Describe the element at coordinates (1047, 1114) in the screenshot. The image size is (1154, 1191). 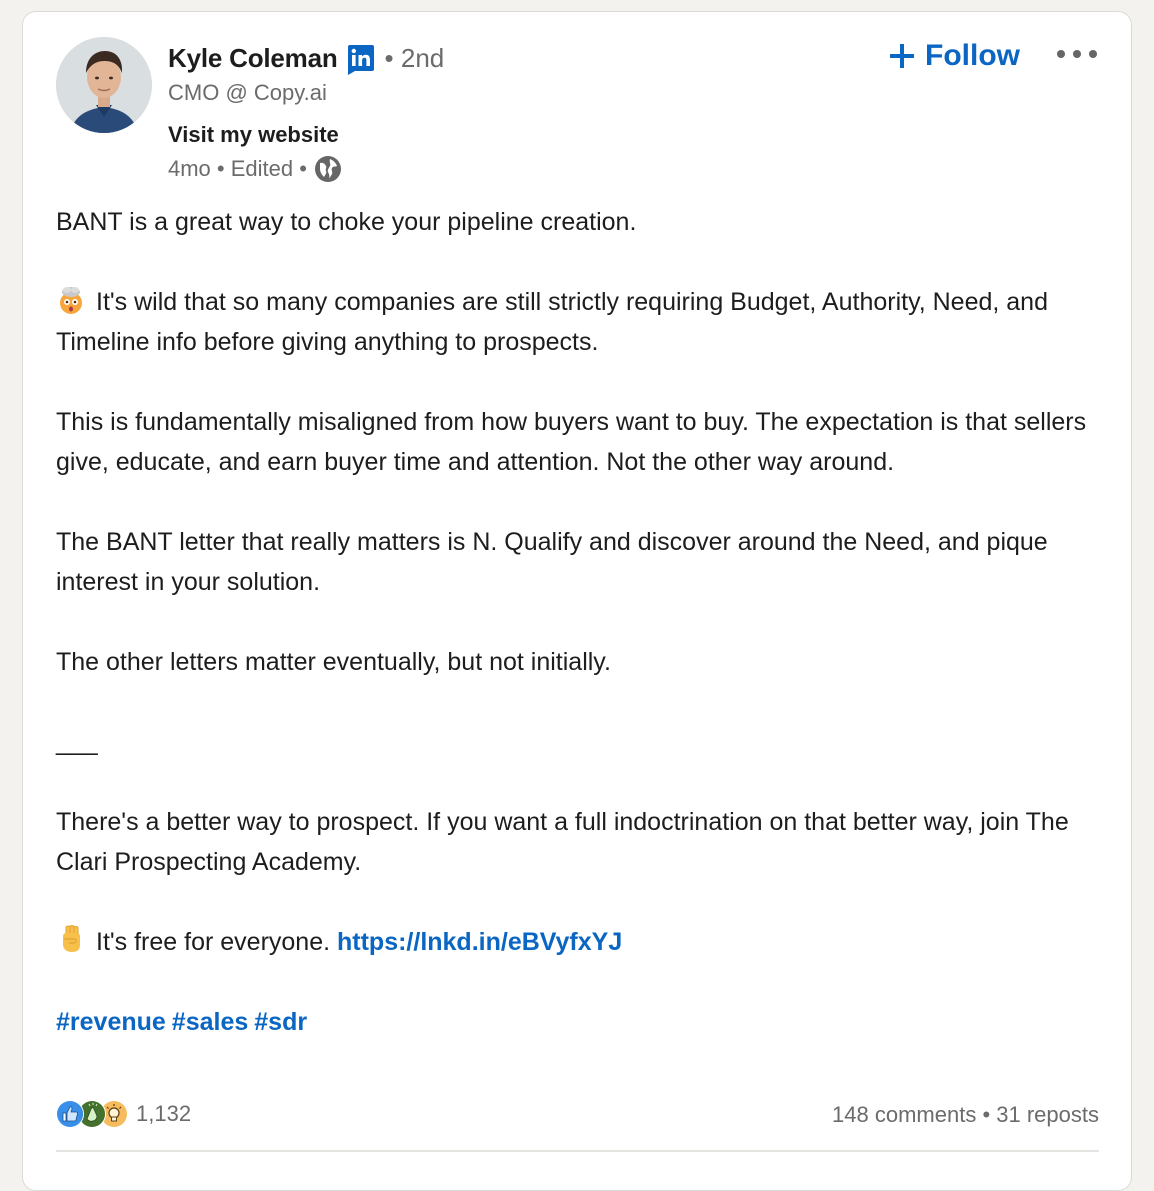
I see `reposts-count: 31 reposts` at that location.